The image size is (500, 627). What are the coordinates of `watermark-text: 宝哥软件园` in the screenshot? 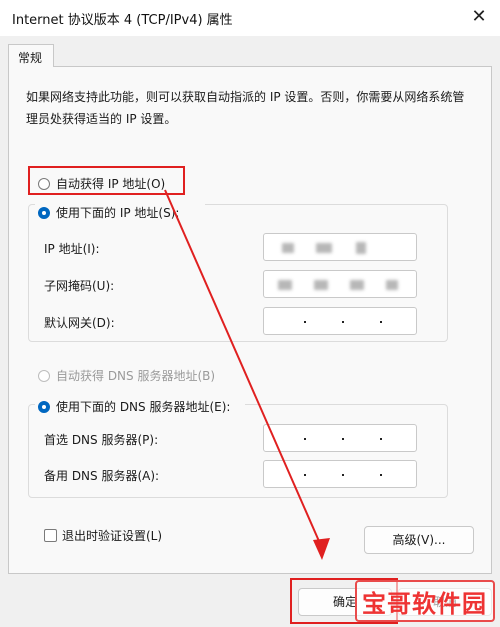 It's located at (424, 604).